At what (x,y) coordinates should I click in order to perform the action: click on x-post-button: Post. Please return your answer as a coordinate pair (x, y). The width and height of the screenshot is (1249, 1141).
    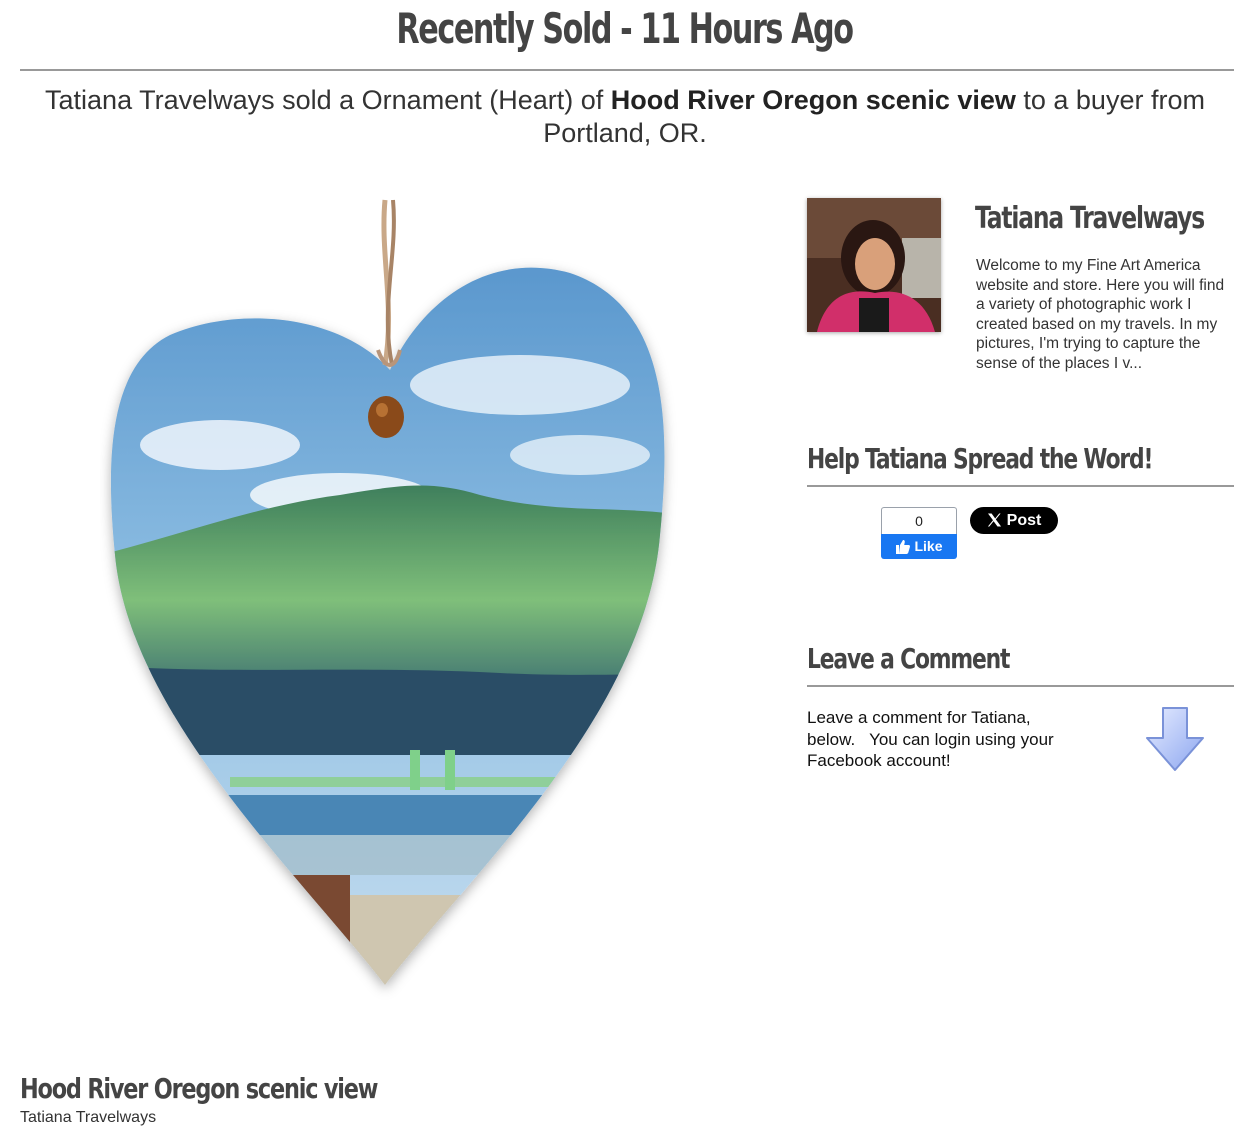
    Looking at the image, I should click on (1014, 520).